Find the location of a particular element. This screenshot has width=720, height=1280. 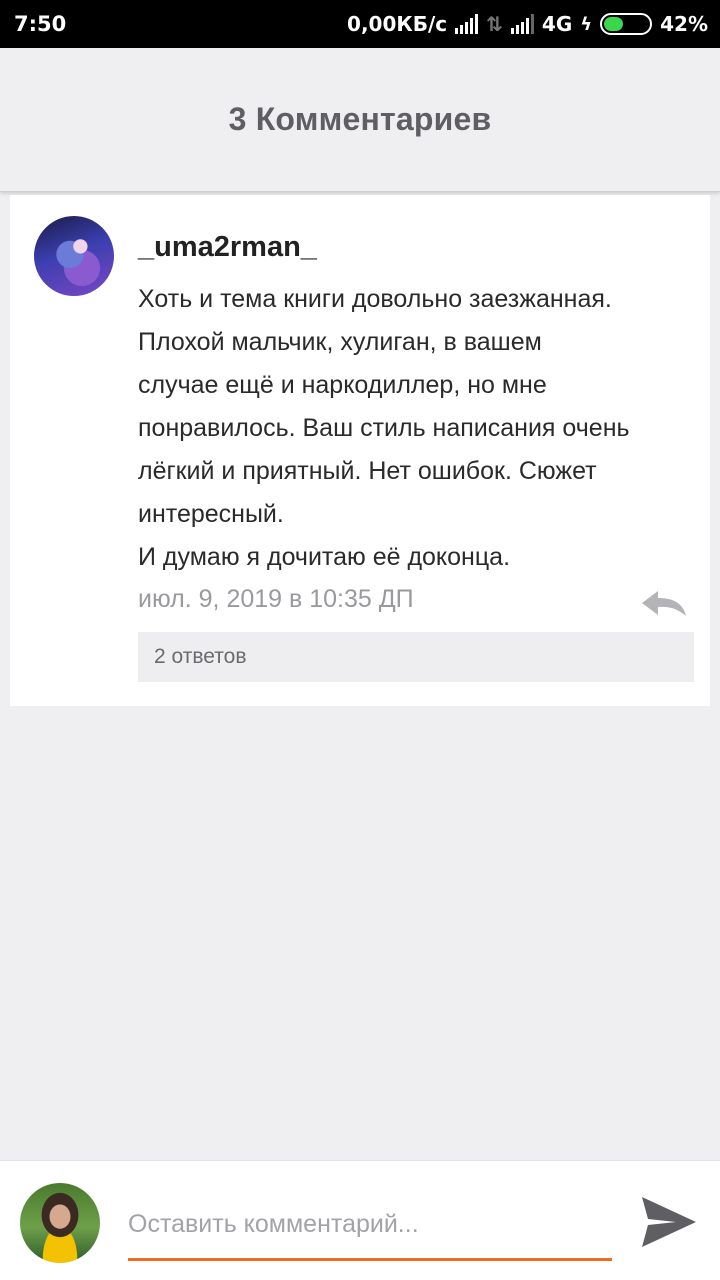

app-header: 3 Комментариев is located at coordinates (360, 120).